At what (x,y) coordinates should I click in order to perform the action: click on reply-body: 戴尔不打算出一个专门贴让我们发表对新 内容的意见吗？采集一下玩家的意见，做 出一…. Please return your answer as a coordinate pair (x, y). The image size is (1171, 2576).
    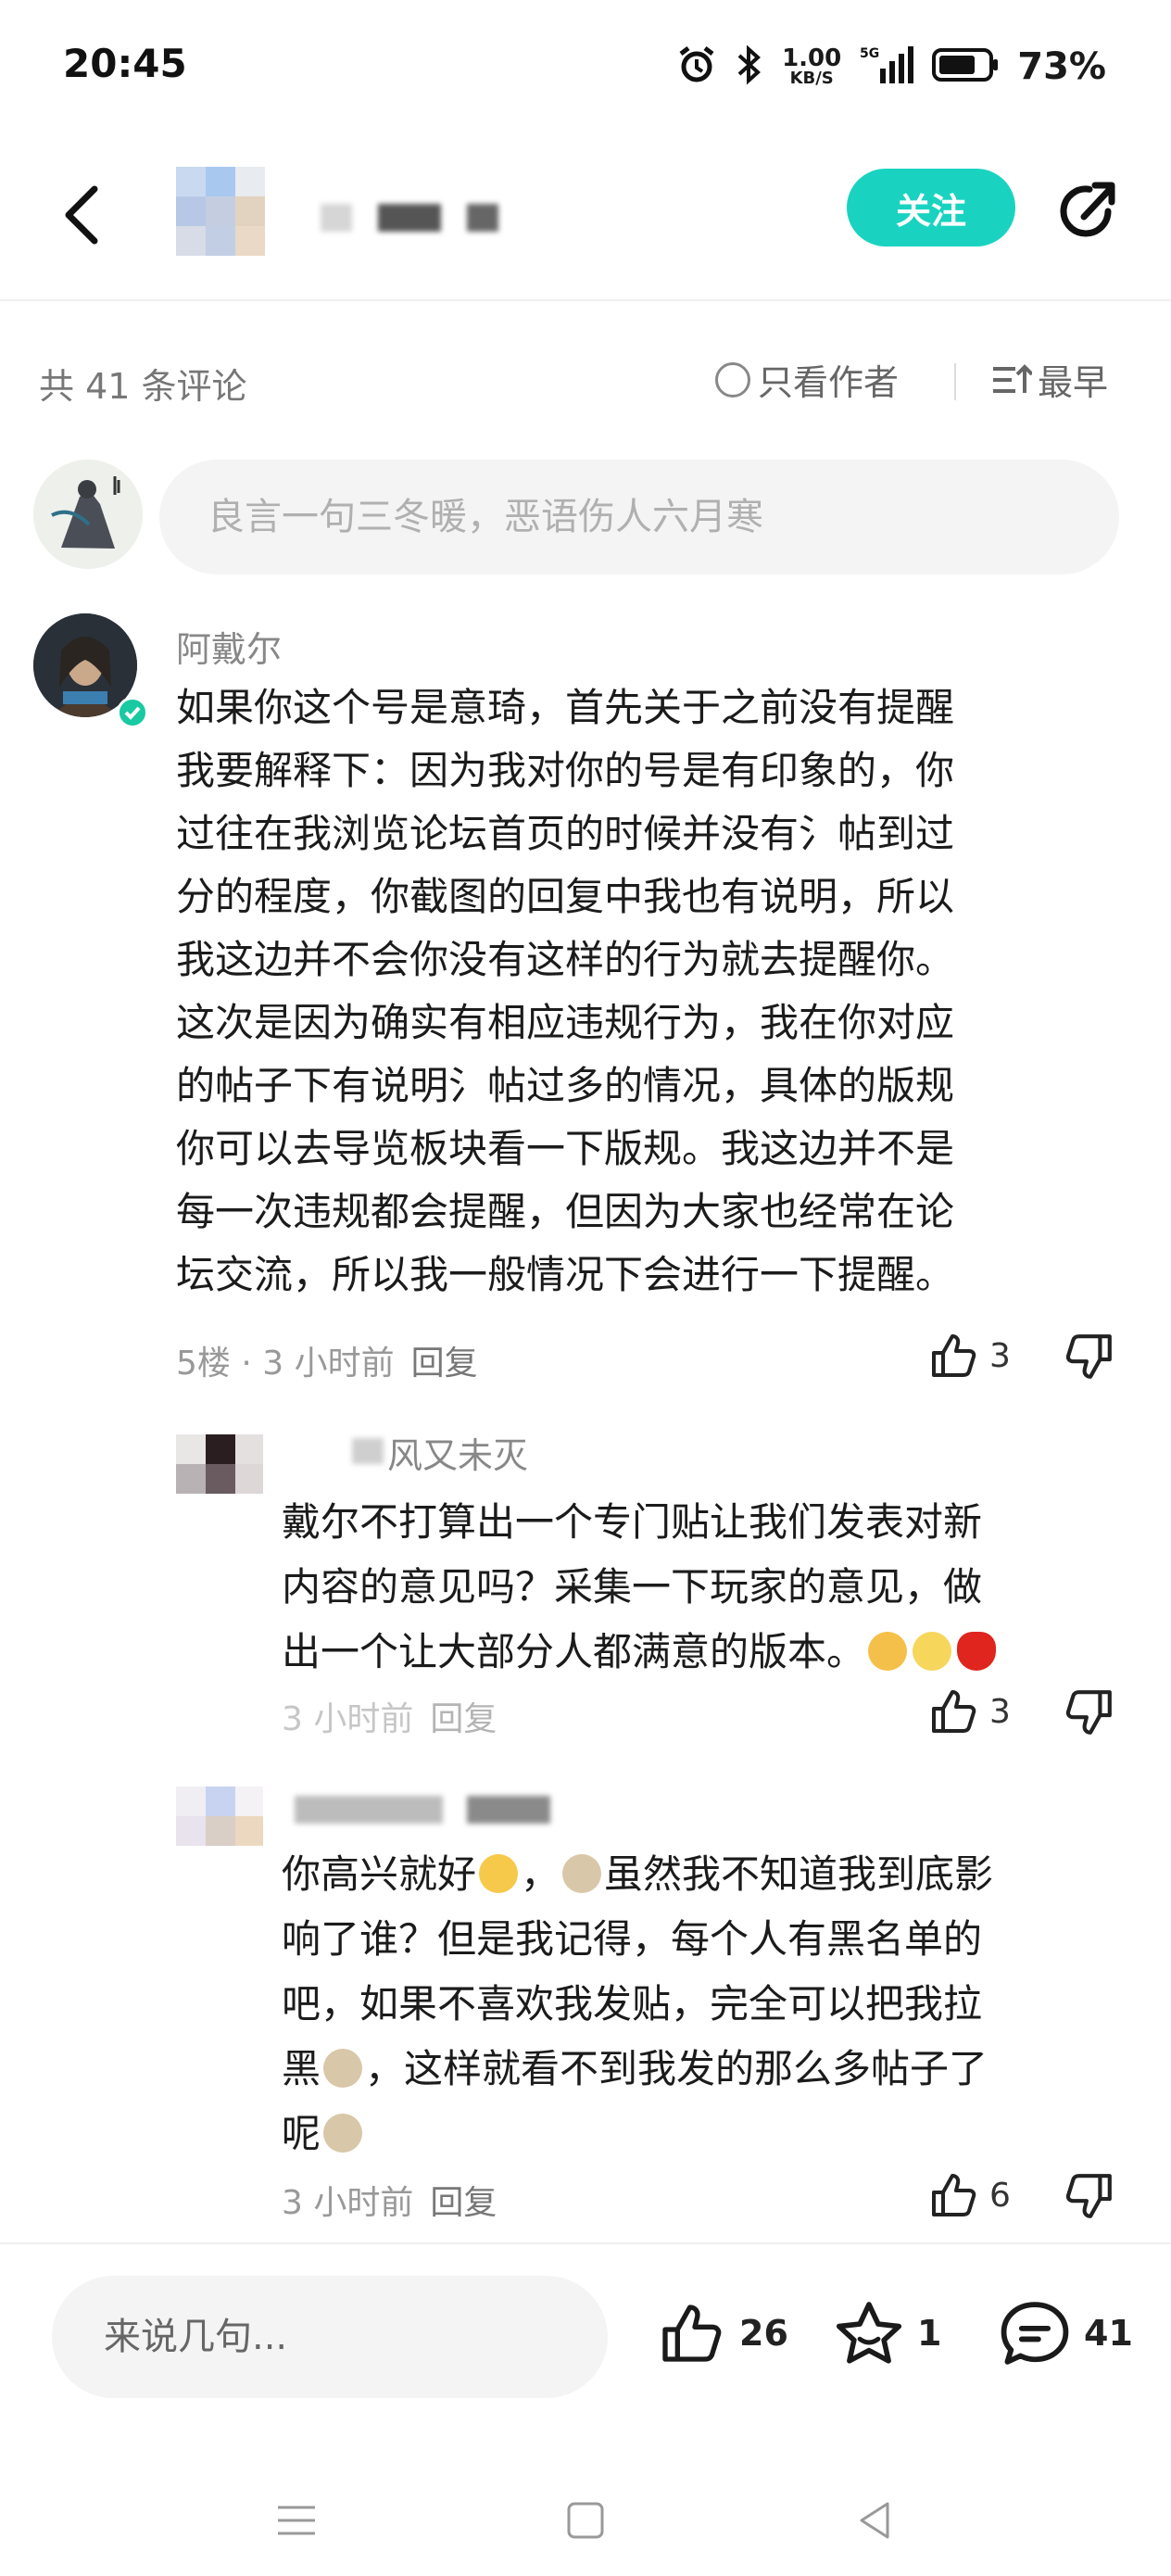
    Looking at the image, I should click on (699, 1587).